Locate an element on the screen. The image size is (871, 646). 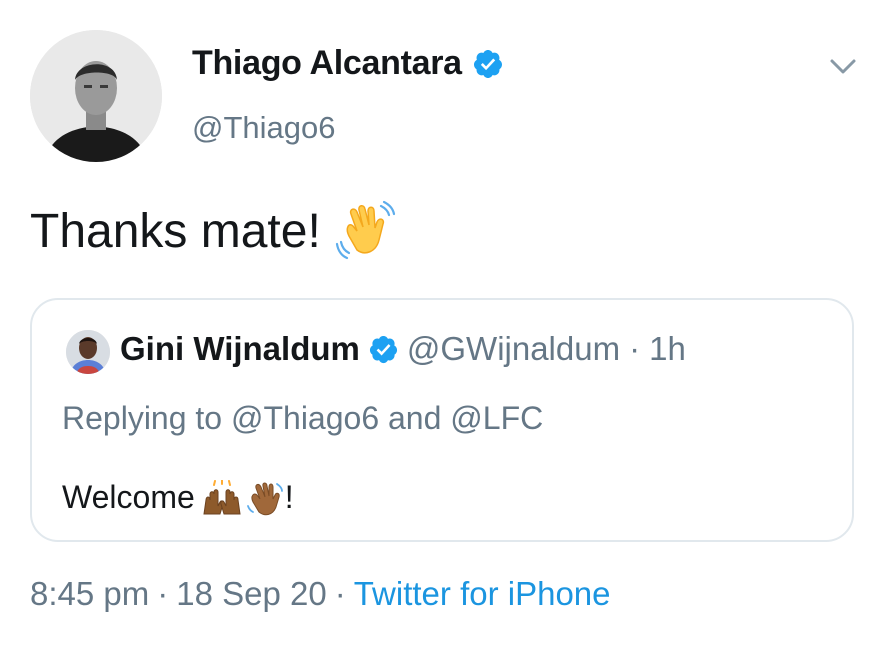
author-handle: @Thiago6 is located at coordinates (264, 128).